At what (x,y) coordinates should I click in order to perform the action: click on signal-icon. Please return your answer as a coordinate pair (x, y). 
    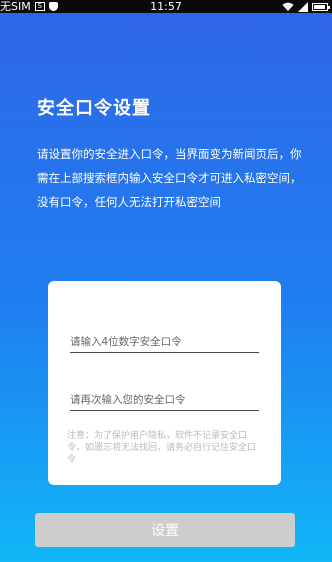
    Looking at the image, I should click on (303, 6).